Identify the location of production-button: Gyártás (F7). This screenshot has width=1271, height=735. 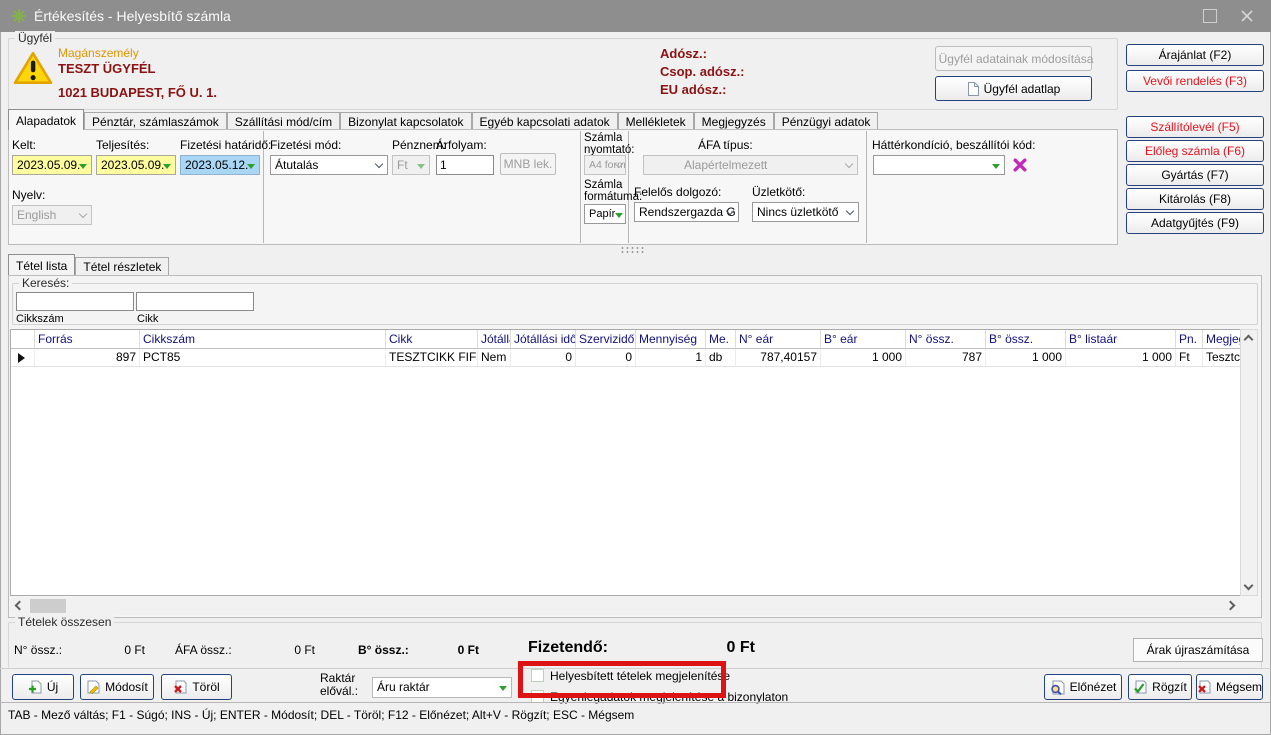
(1195, 175).